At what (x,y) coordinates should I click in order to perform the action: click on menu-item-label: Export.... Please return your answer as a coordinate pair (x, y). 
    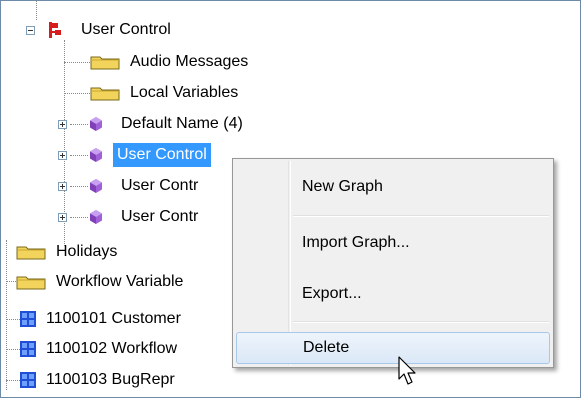
    Looking at the image, I should click on (332, 293).